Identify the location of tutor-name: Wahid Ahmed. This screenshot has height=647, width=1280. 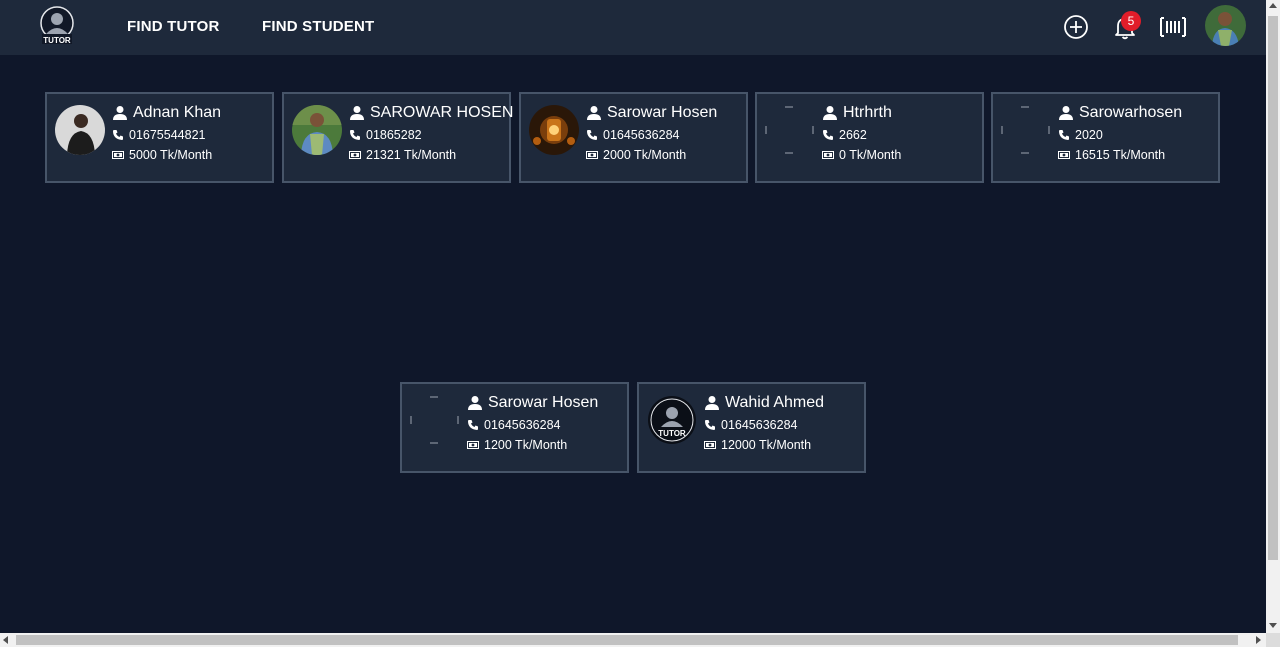
(775, 402).